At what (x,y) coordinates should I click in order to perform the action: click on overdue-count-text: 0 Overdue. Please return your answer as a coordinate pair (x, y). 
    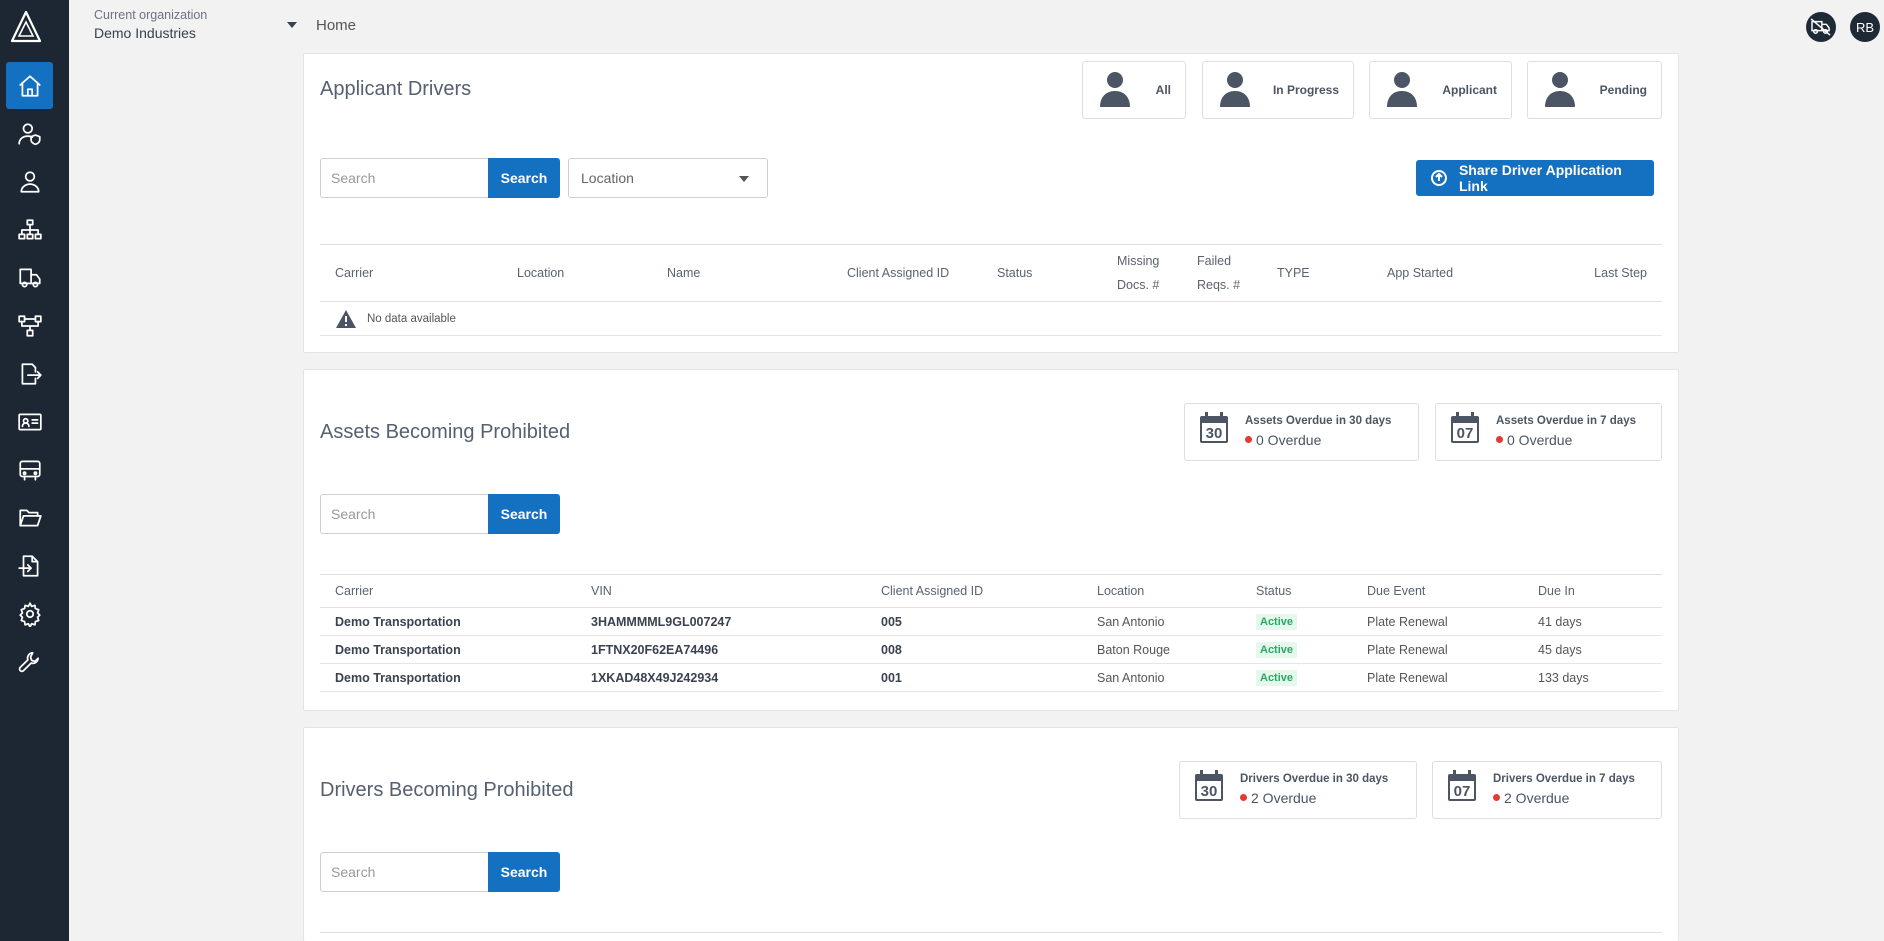
    Looking at the image, I should click on (1540, 440).